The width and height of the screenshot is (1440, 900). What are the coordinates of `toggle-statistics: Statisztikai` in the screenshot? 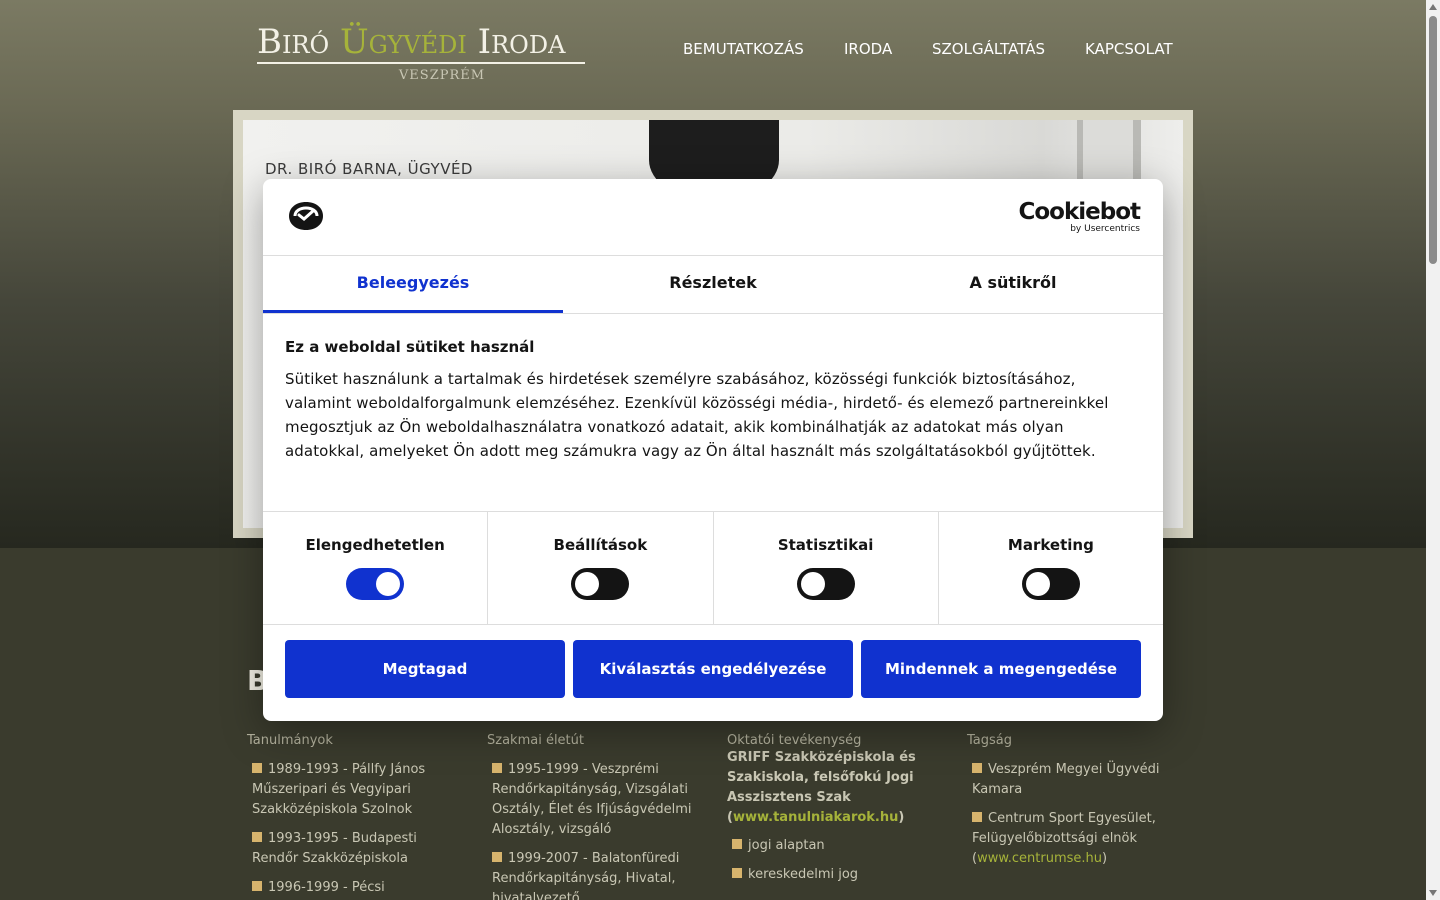 It's located at (826, 568).